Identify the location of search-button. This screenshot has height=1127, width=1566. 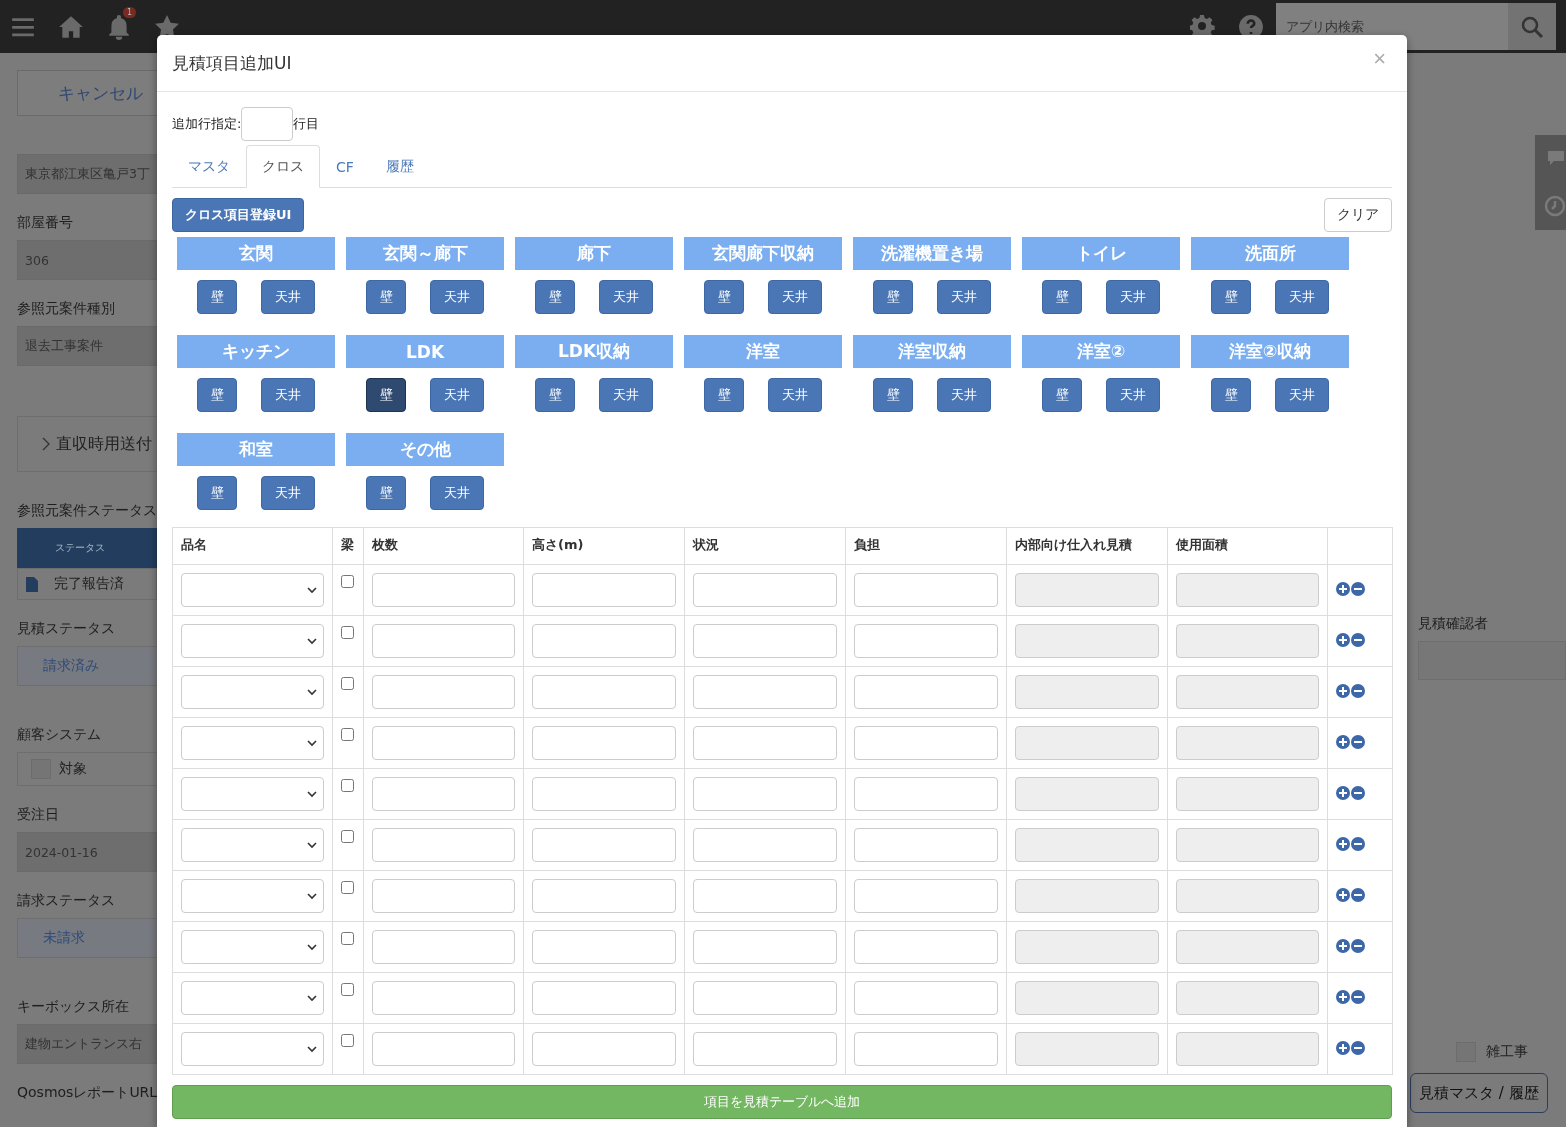
(1532, 26).